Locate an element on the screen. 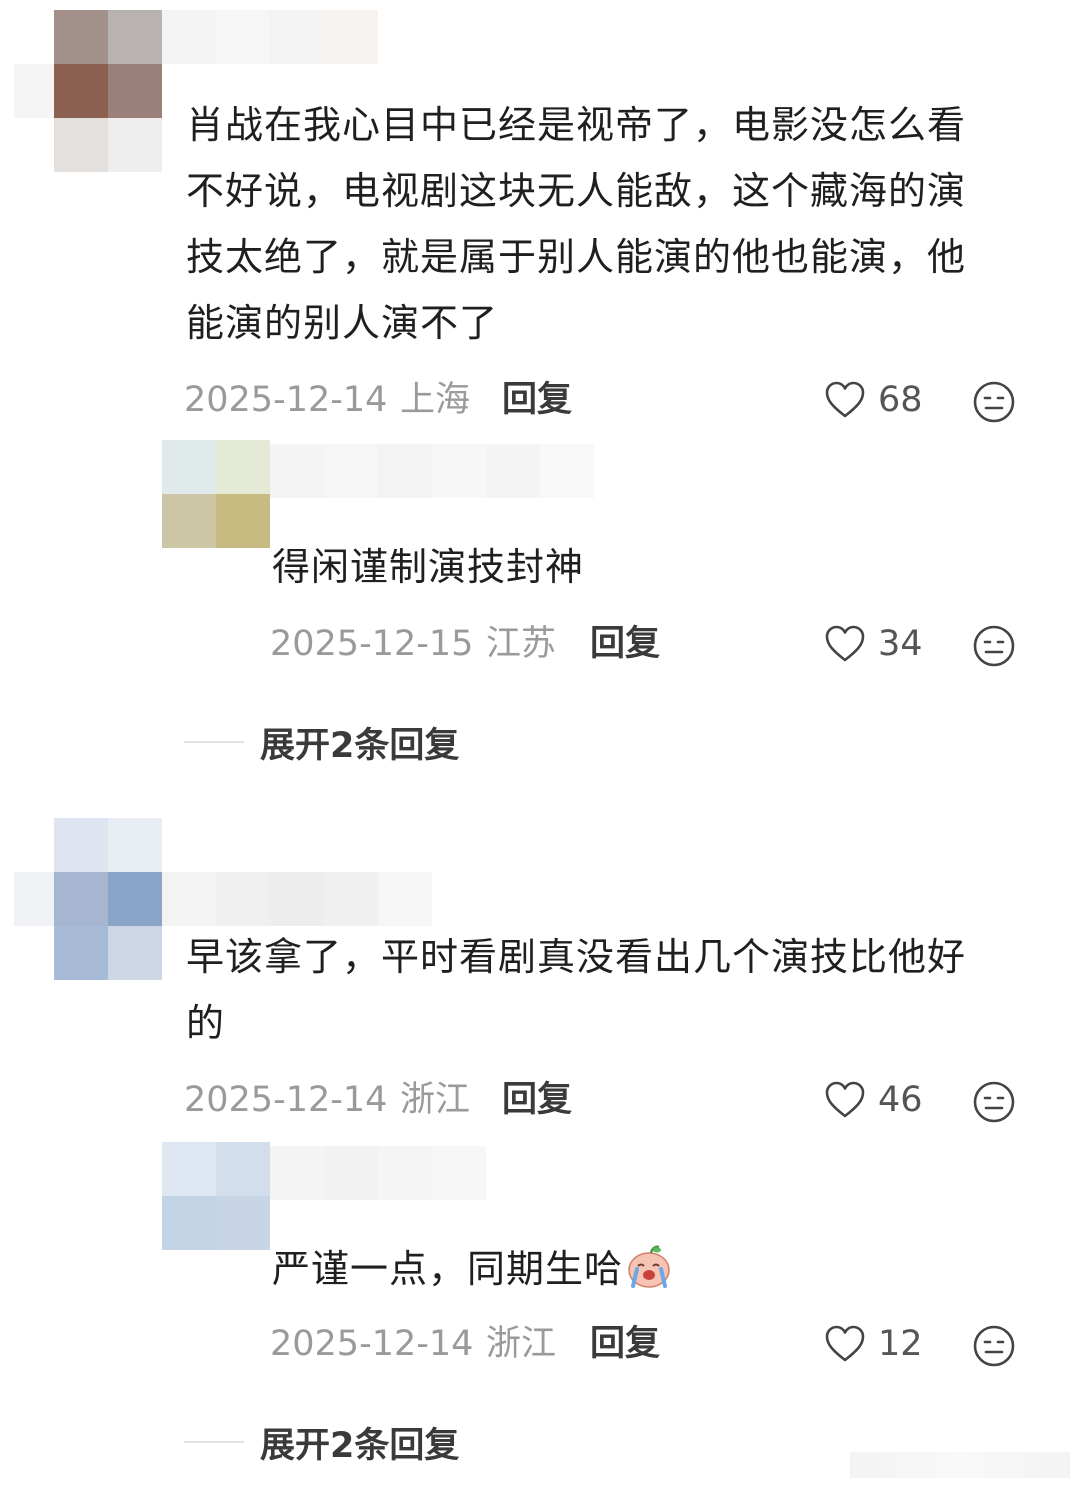  reply-2-text: 严谨一点，同期生哈 is located at coordinates (472, 1269).